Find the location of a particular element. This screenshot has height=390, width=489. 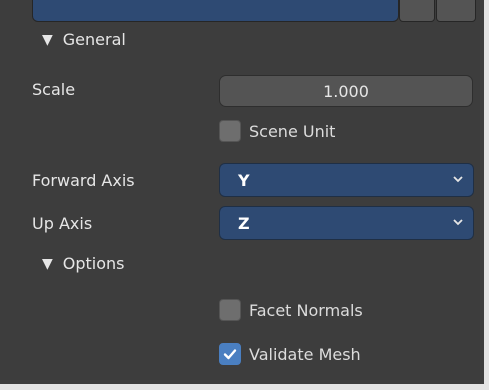

forward-axis-label: Forward Axis is located at coordinates (83, 180).